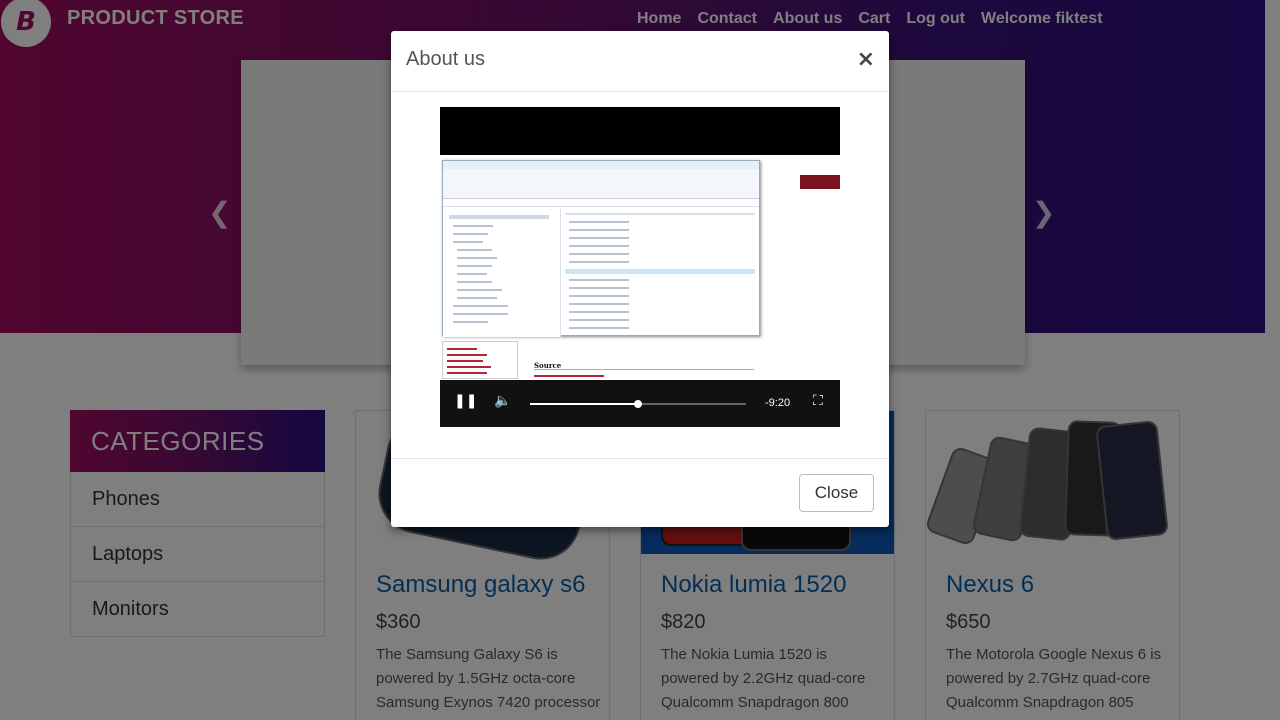 Image resolution: width=1280 pixels, height=720 pixels. I want to click on video-content-sidebar, so click(480, 360).